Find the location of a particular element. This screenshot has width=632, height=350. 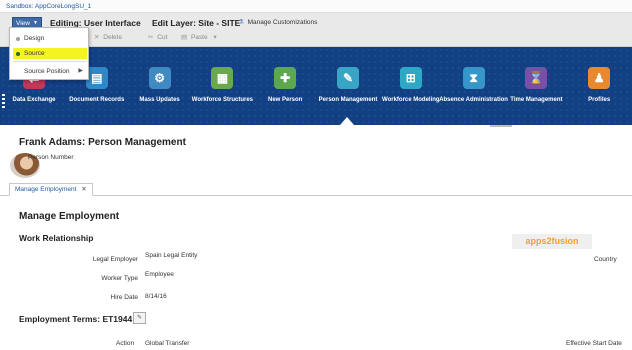

time-management-icon: ⌛ is located at coordinates (536, 78).